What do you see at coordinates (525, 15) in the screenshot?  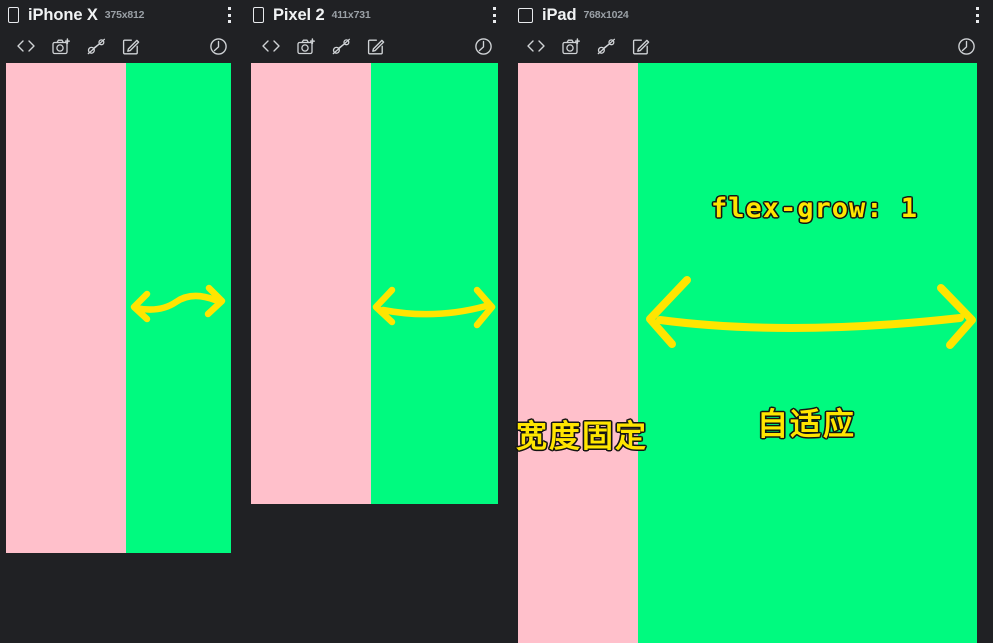 I see `tablet-icon` at bounding box center [525, 15].